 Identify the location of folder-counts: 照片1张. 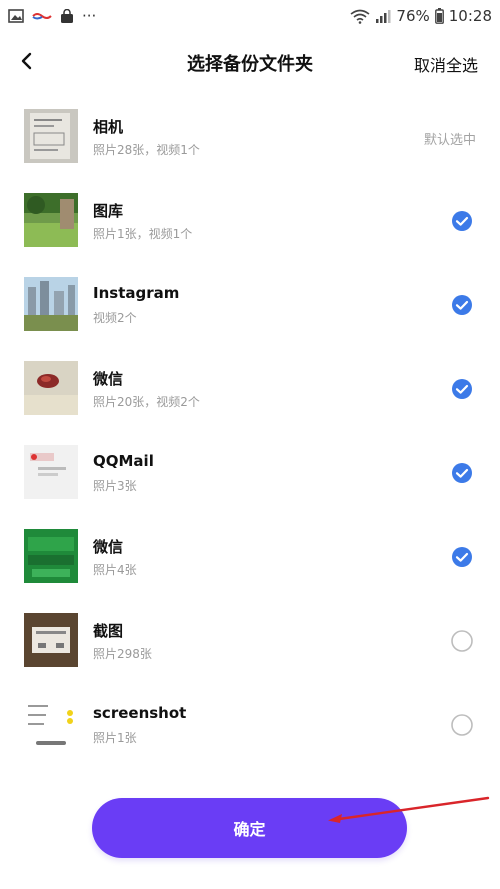
(115, 738).